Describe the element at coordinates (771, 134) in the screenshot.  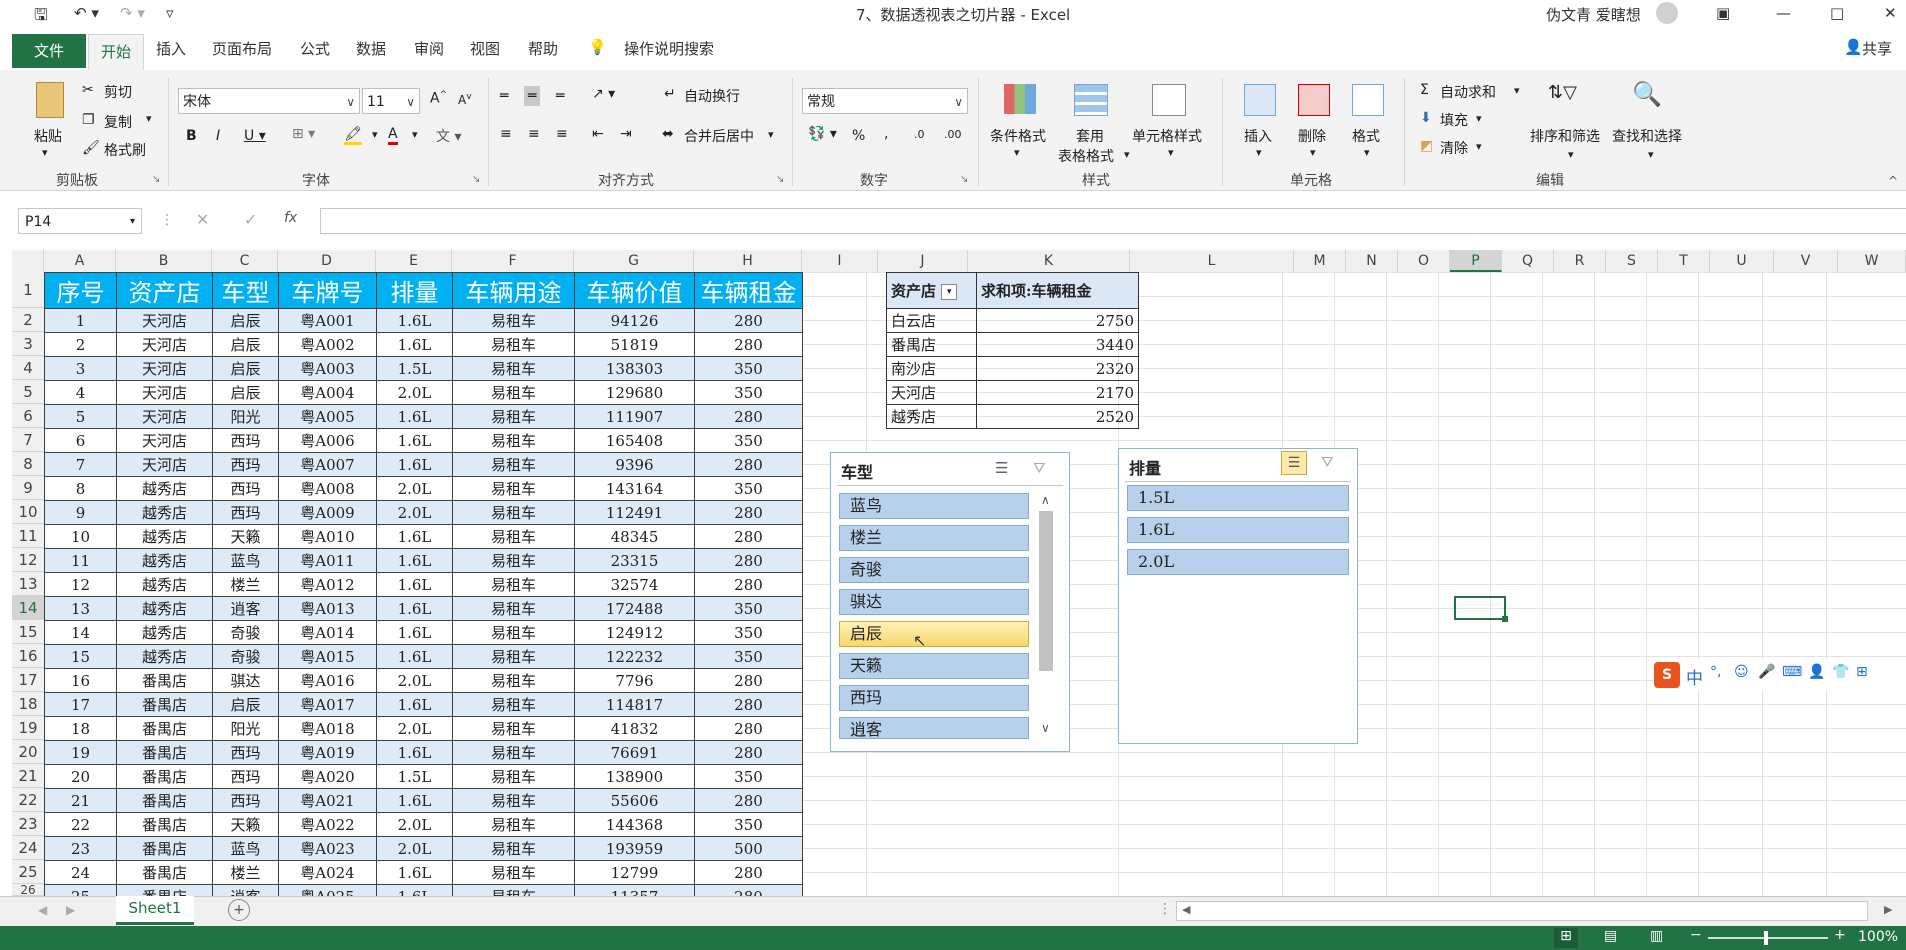
I see `merge-dropdown-icon: ▾` at that location.